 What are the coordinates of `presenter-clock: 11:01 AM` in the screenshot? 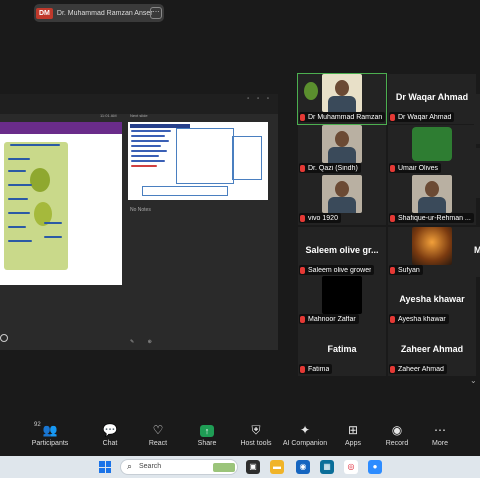 It's located at (108, 115).